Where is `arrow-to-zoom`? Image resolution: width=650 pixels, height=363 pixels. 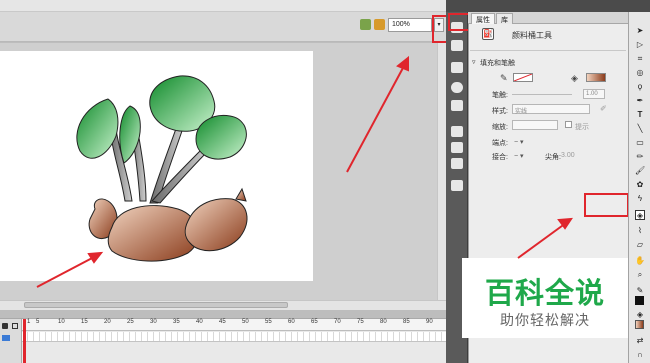 arrow-to-zoom is located at coordinates (375, 119).